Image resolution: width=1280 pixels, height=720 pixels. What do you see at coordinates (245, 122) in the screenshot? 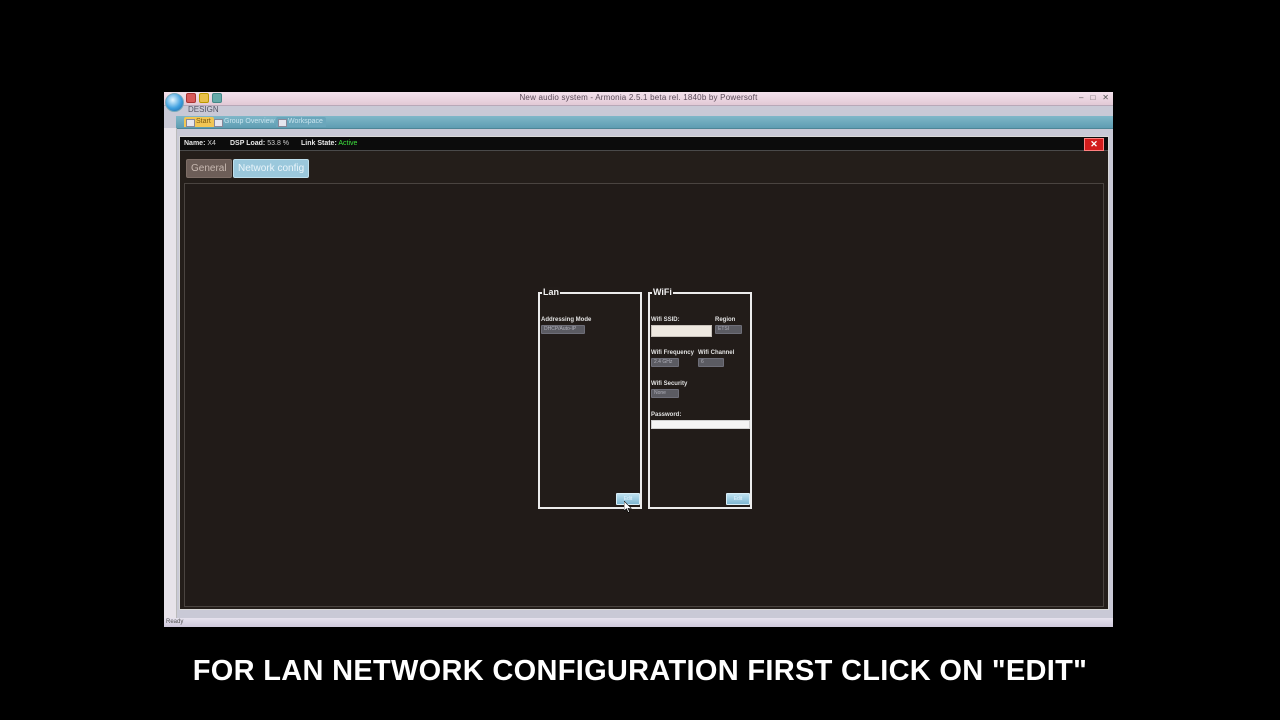
I see `tab-group-overview: Group Overview` at bounding box center [245, 122].